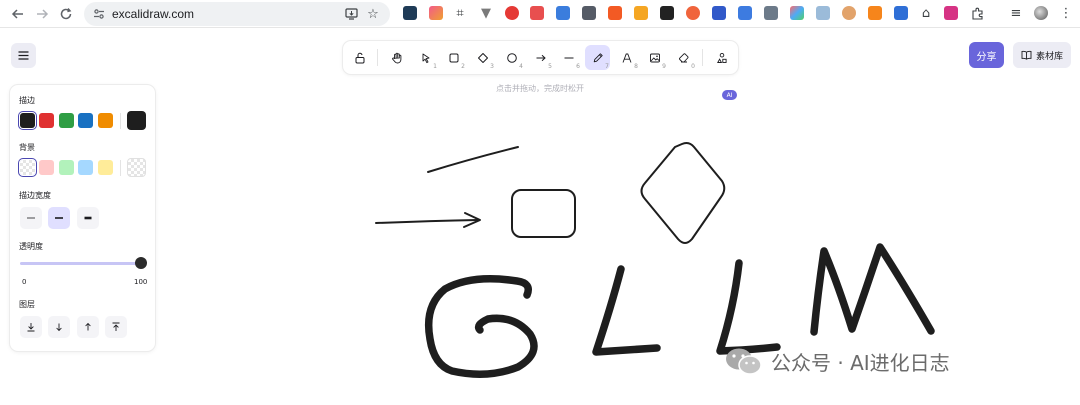  Describe the element at coordinates (27, 167) in the screenshot. I see `background-color-transparent` at that location.